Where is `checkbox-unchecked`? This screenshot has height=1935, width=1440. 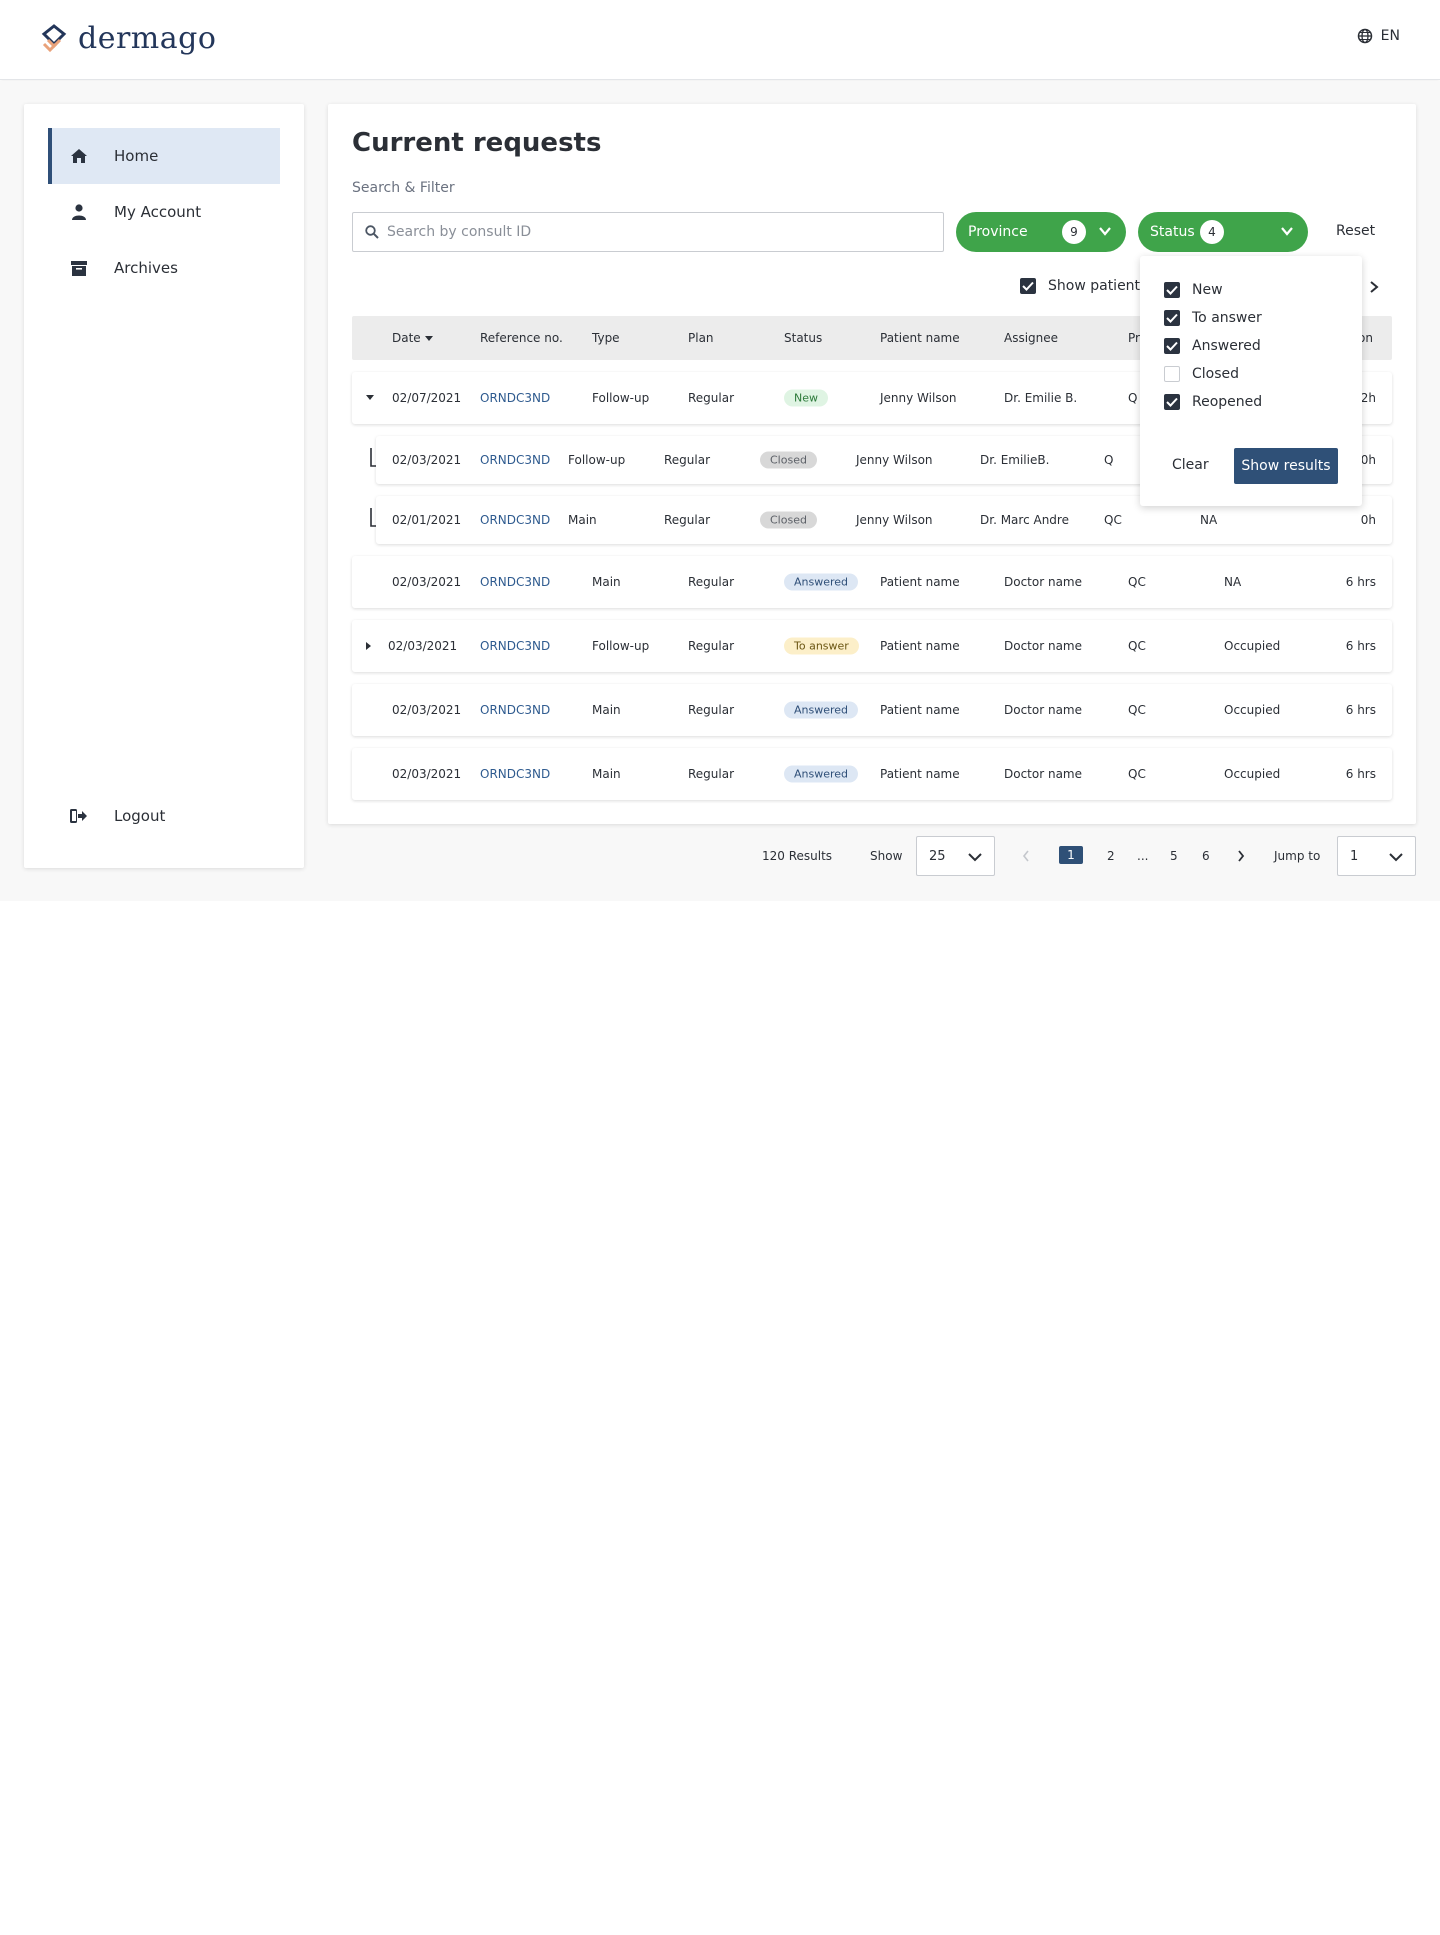
checkbox-unchecked is located at coordinates (1172, 374).